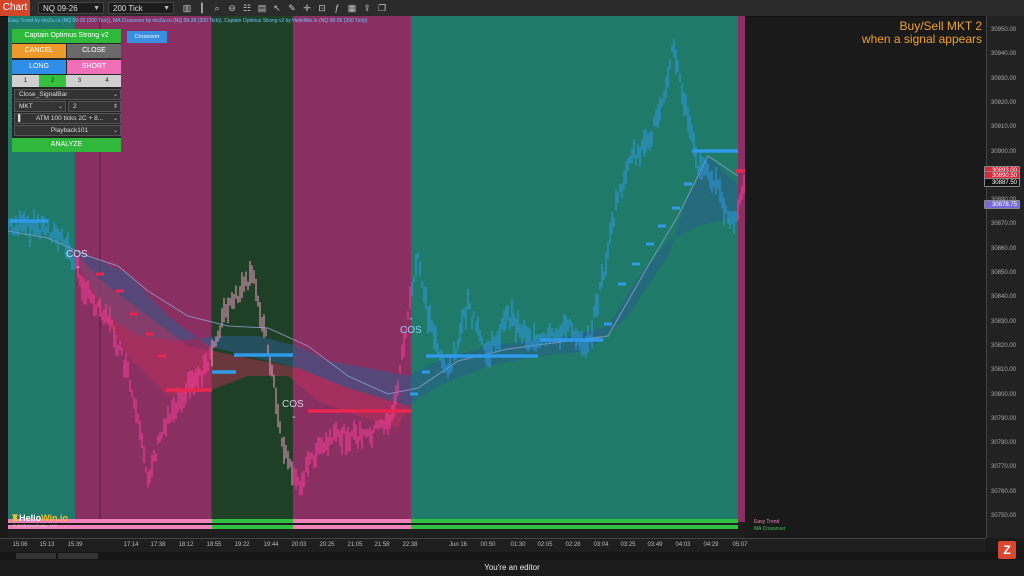 The height and width of the screenshot is (576, 1024). What do you see at coordinates (277, 8) in the screenshot?
I see `cursor-icon: ↖` at bounding box center [277, 8].